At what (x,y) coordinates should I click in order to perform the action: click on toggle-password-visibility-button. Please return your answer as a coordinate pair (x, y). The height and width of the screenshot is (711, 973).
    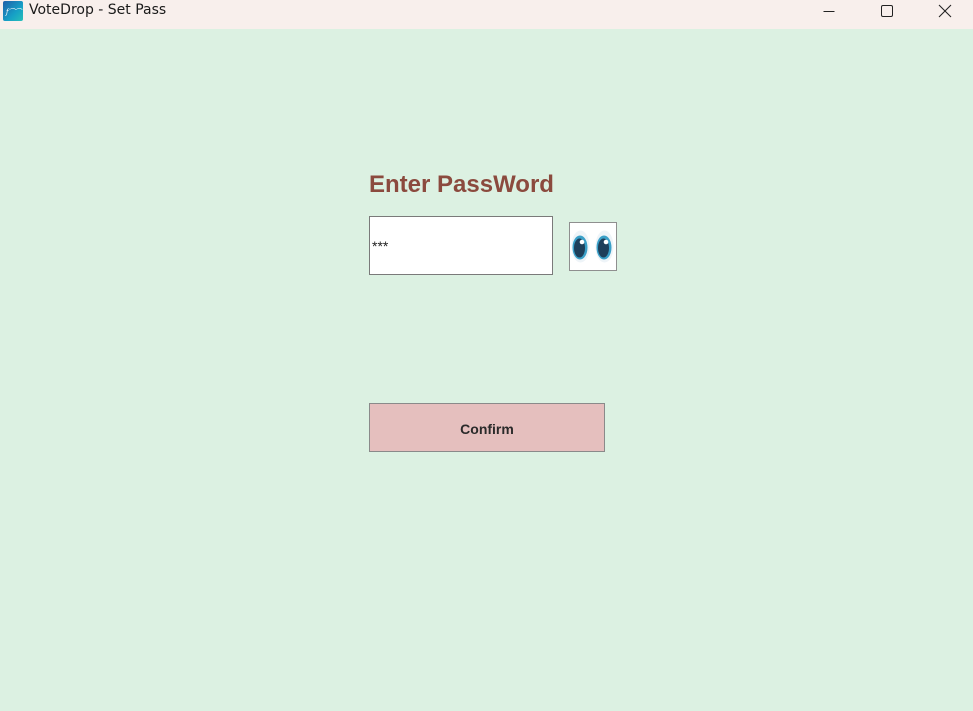
    Looking at the image, I should click on (593, 246).